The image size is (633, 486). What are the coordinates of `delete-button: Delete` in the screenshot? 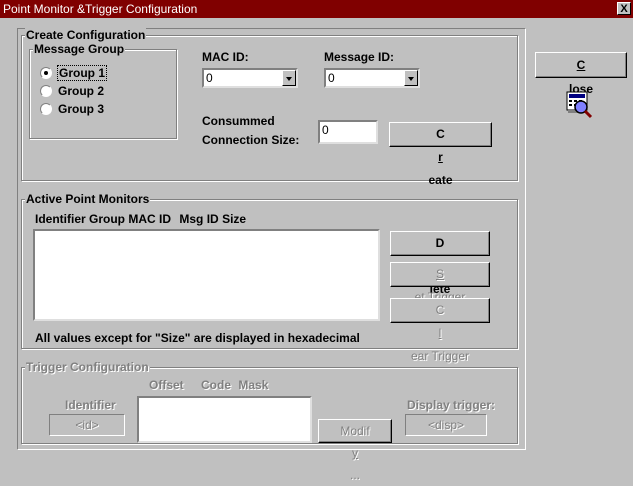 It's located at (440, 263).